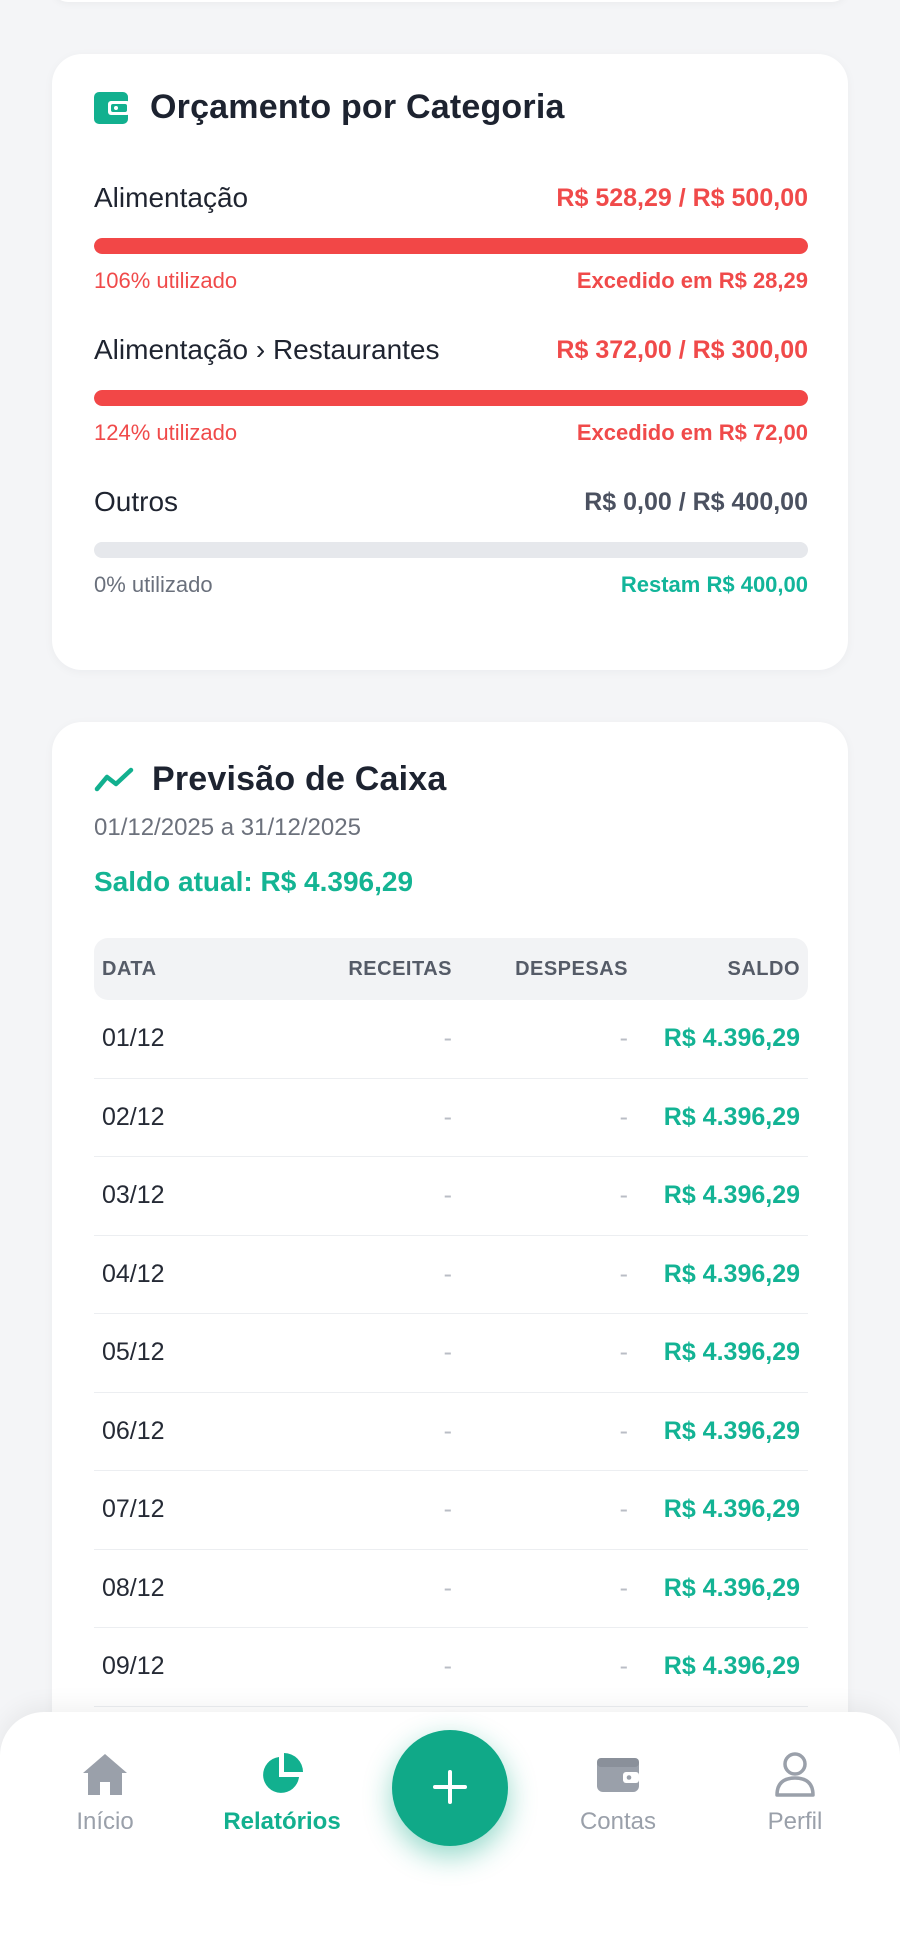  I want to click on budget-item-amount: R$ 528,29 / R$ 500,00, so click(682, 197).